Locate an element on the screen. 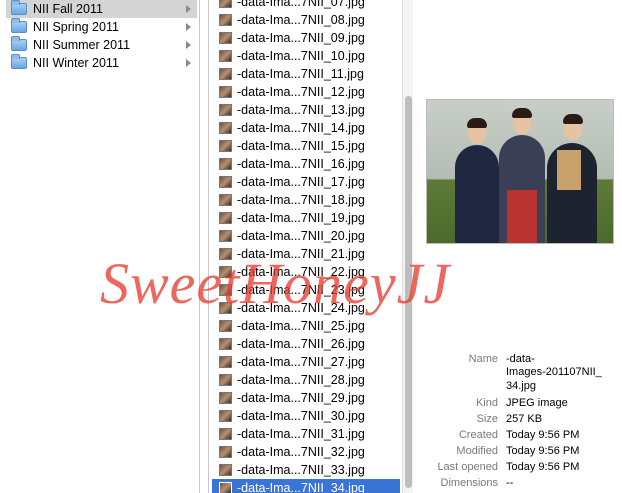  info-label: Created is located at coordinates (478, 435).